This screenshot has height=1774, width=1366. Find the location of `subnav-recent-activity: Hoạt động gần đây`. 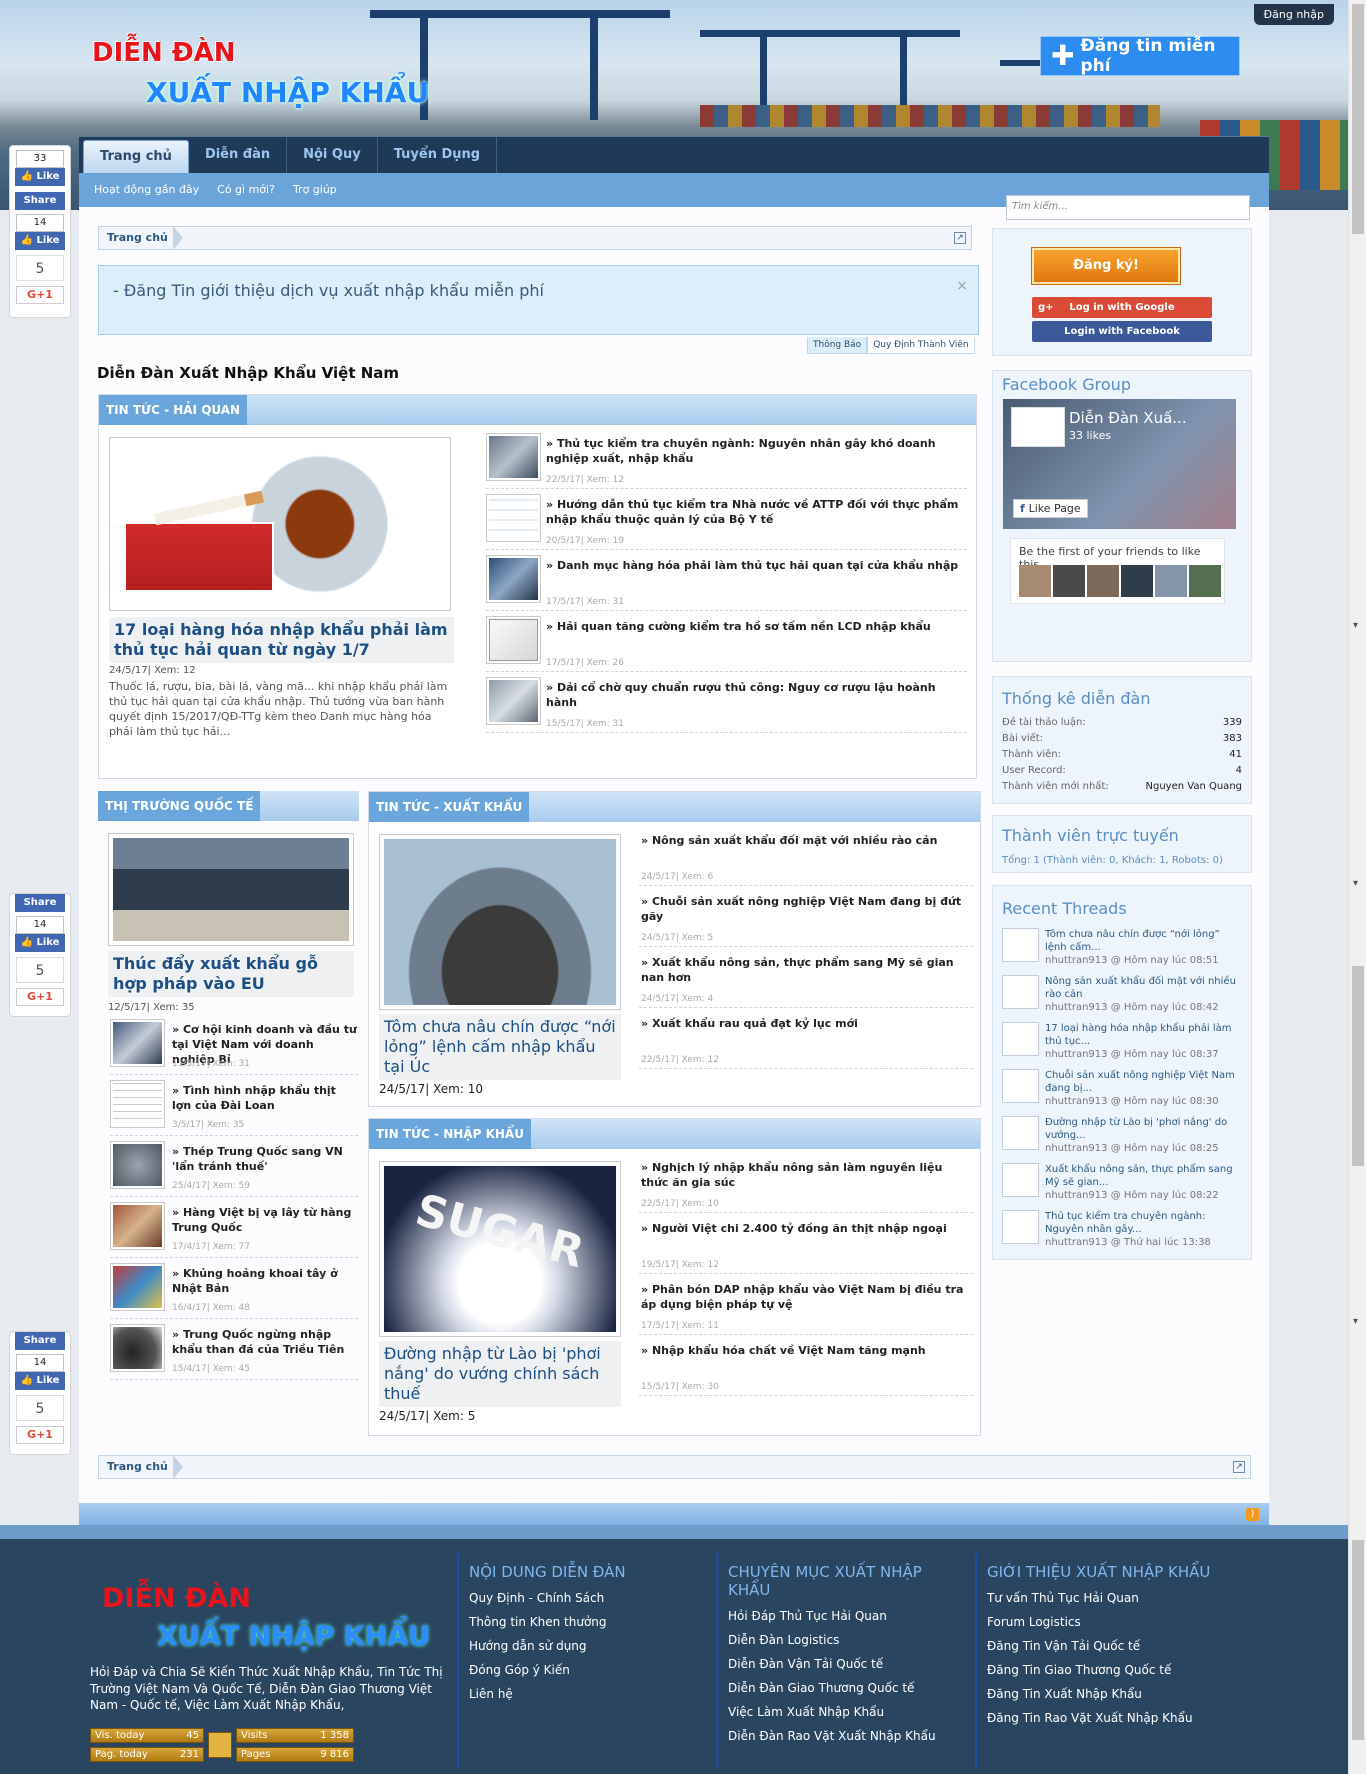

subnav-recent-activity: Hoạt động gần đây is located at coordinates (146, 190).